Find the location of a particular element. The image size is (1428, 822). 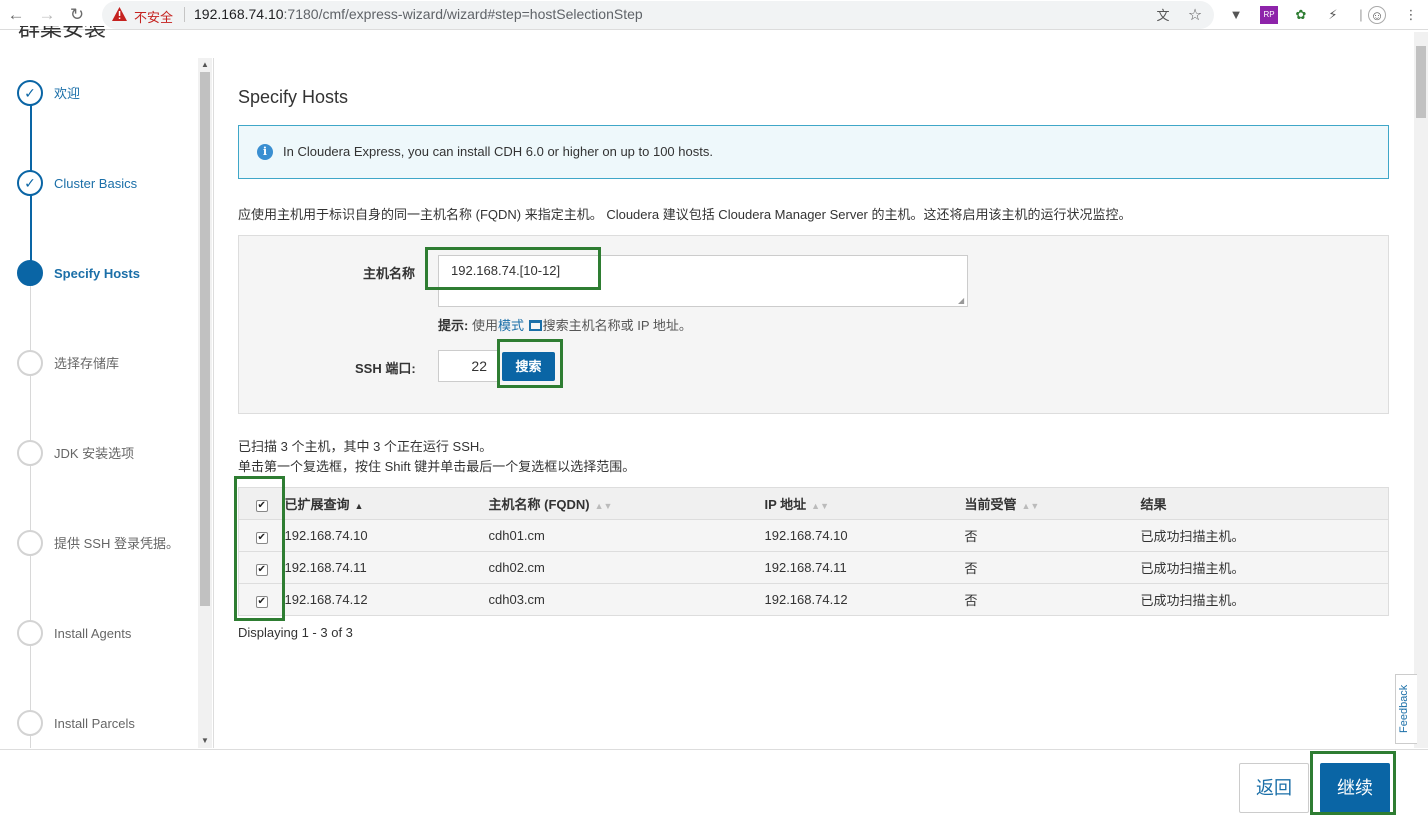

step-label: Install Parcels is located at coordinates (94, 723).